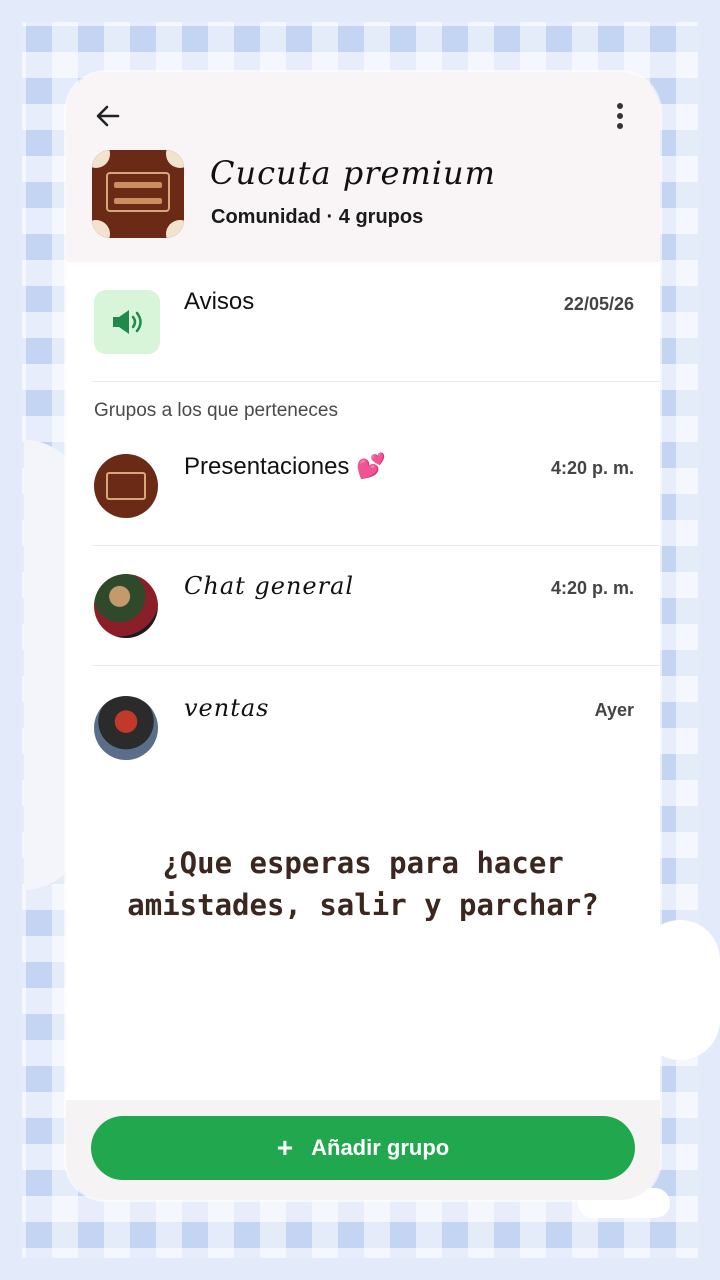 This screenshot has height=1280, width=720. I want to click on announcements-row: Avisos 22/05/26, so click(363, 322).